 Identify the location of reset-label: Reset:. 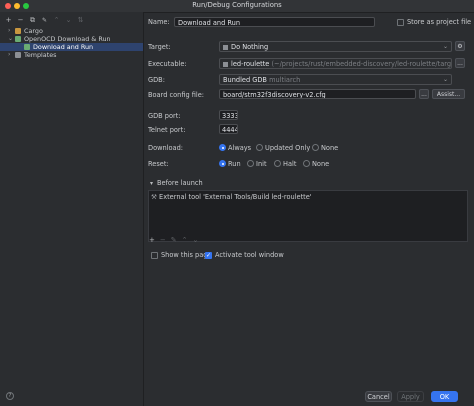
(158, 164).